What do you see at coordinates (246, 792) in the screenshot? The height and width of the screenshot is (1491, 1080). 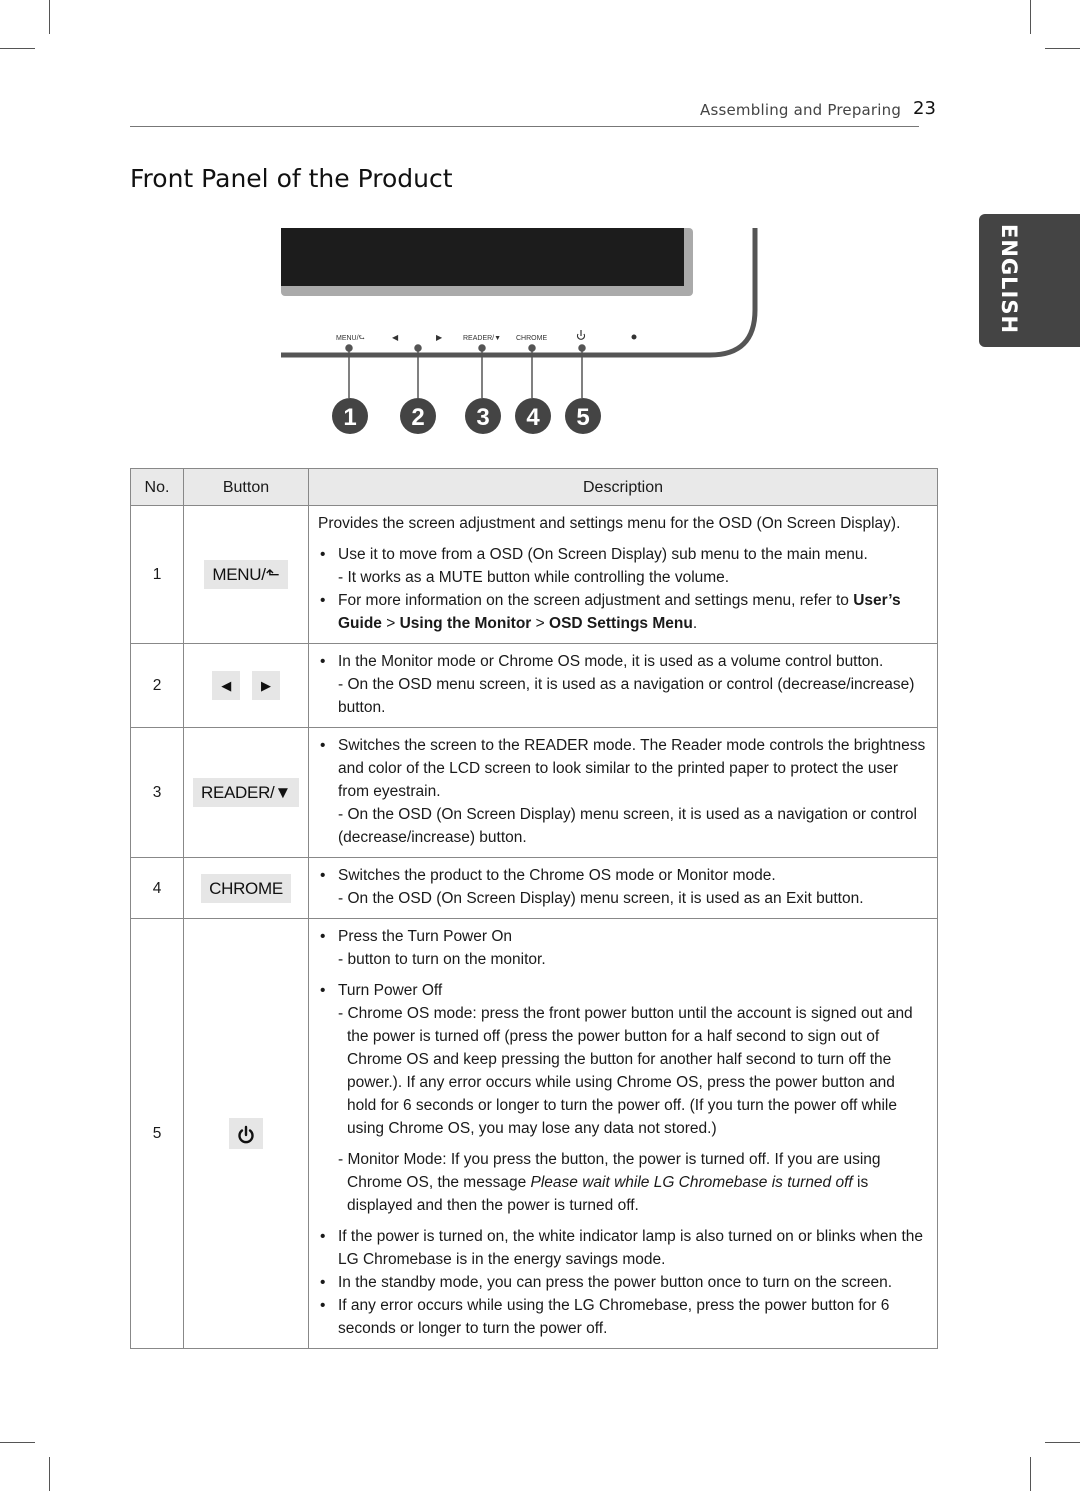 I see `reader-button-label: READER/▼` at bounding box center [246, 792].